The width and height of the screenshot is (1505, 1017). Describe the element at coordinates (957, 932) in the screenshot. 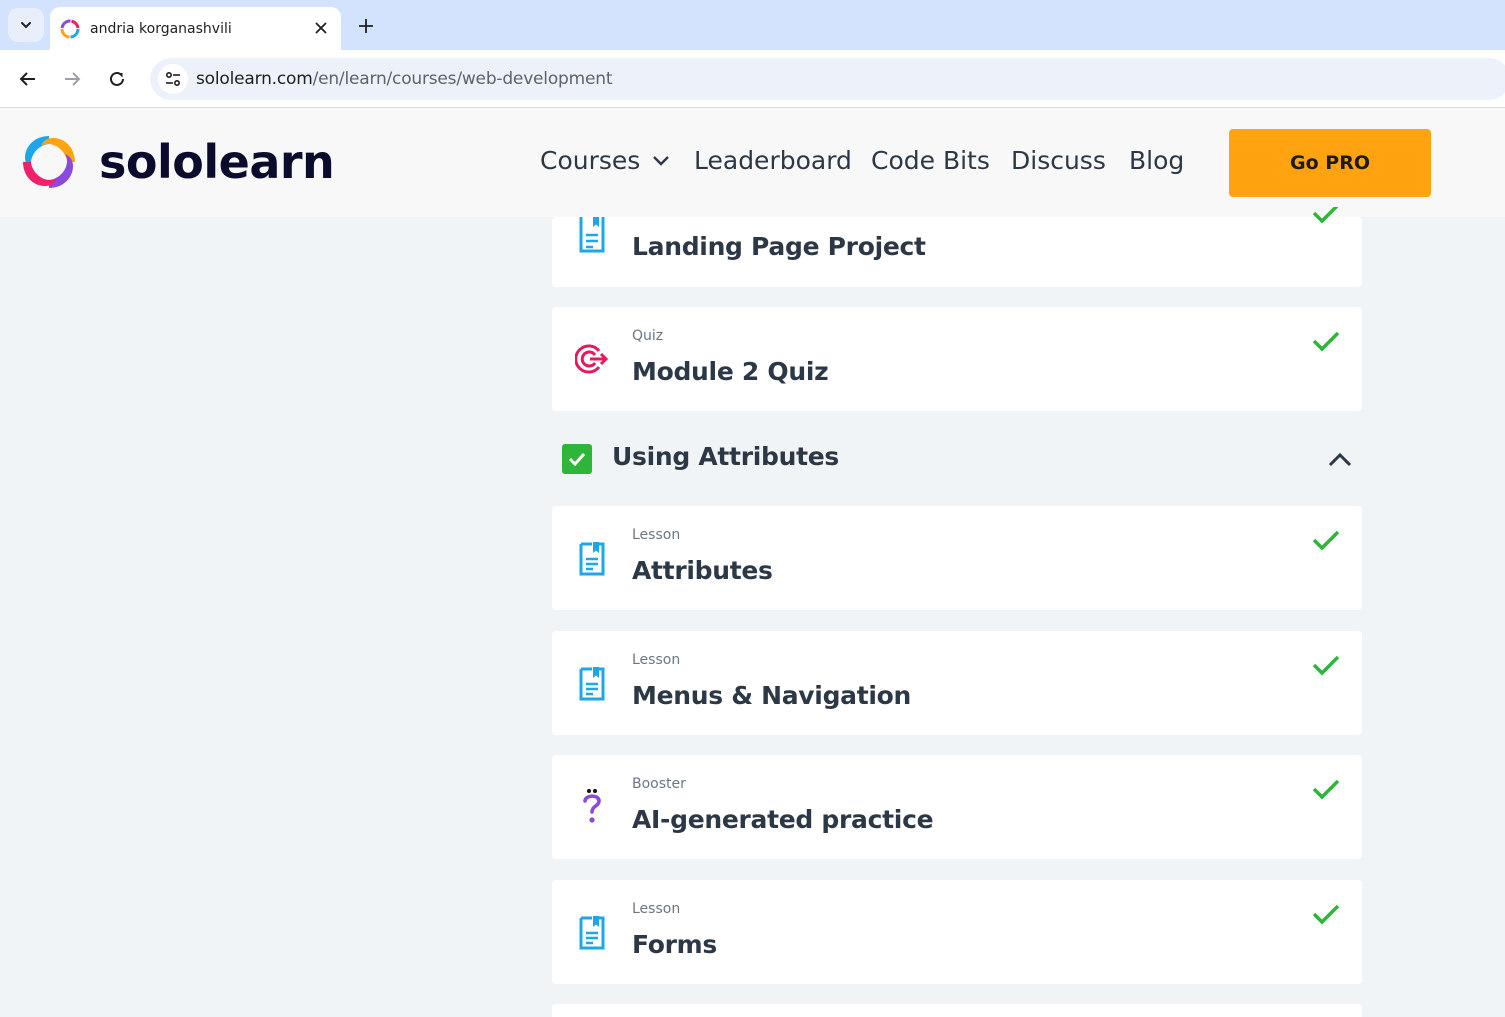

I see `list-item-forms: Lesson Forms` at that location.